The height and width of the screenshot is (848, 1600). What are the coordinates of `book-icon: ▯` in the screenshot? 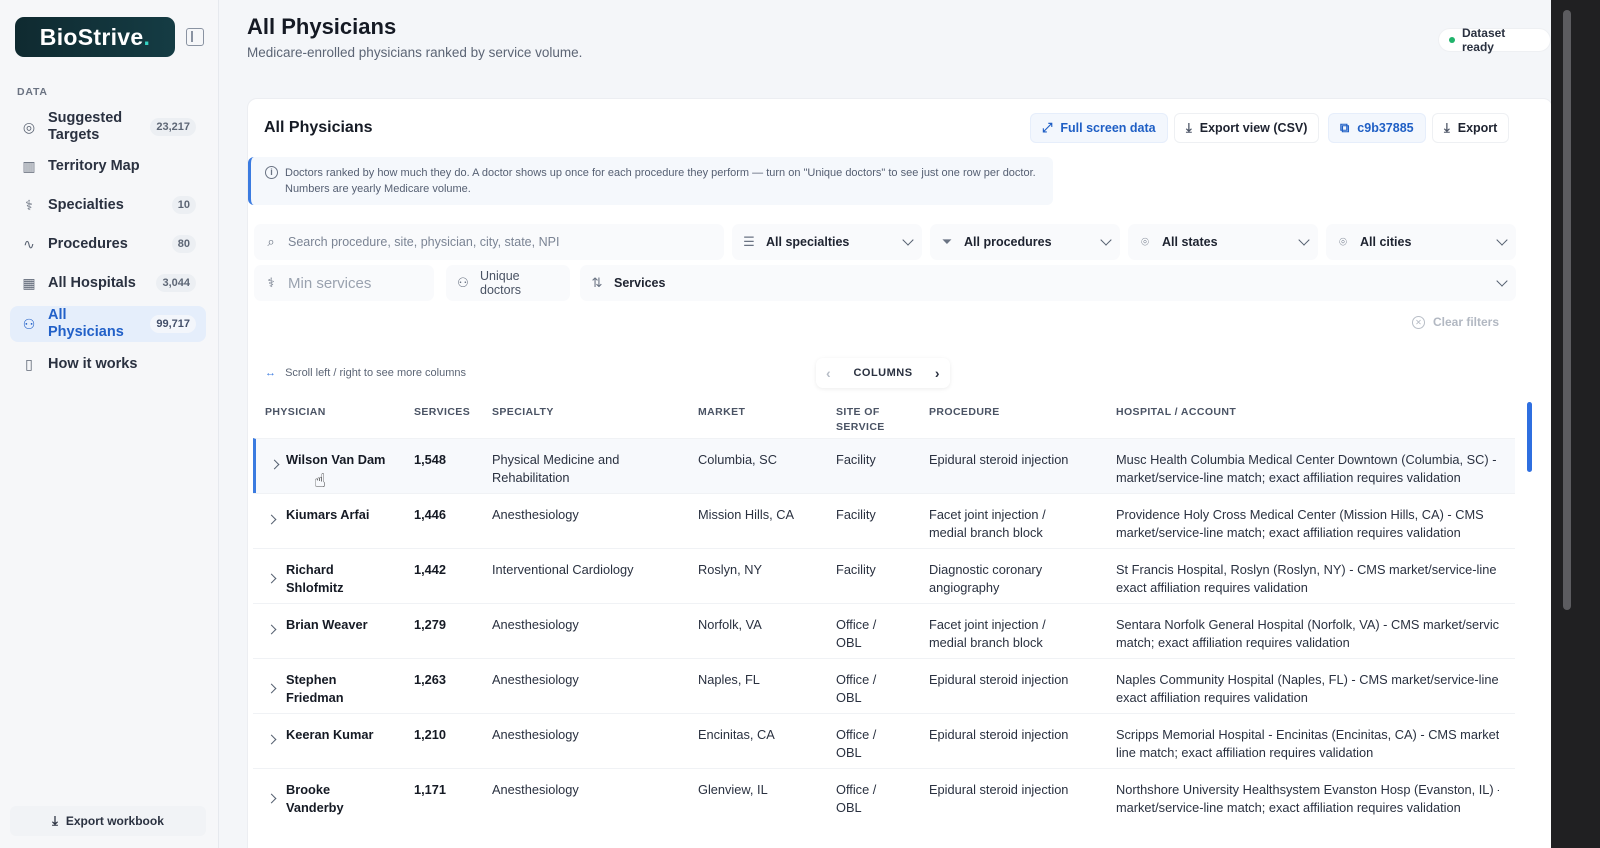 It's located at (29, 363).